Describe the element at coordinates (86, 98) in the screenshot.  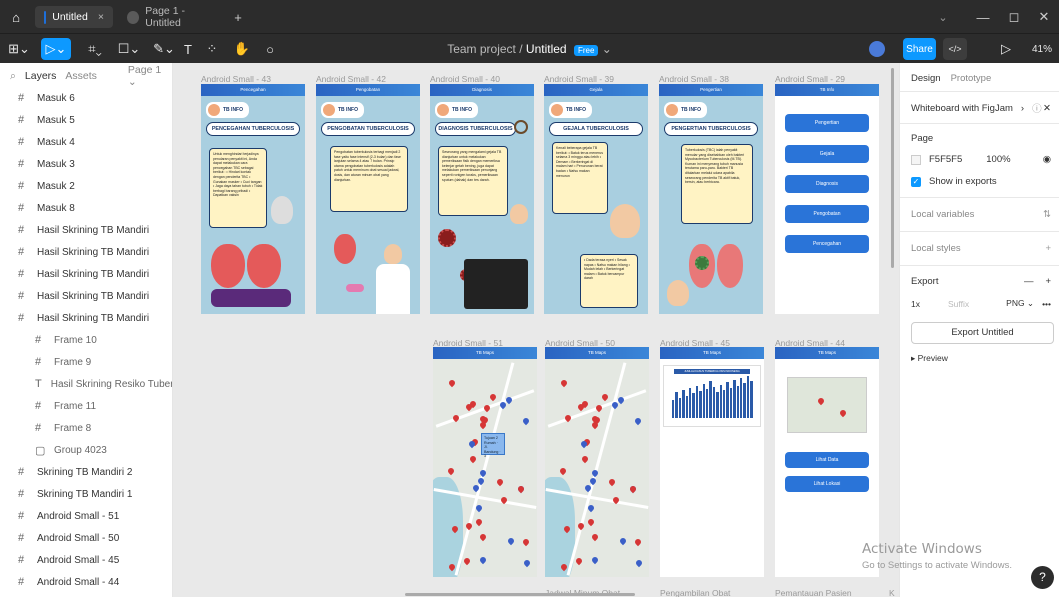
I see `layer-item: # Masuk 6` at that location.